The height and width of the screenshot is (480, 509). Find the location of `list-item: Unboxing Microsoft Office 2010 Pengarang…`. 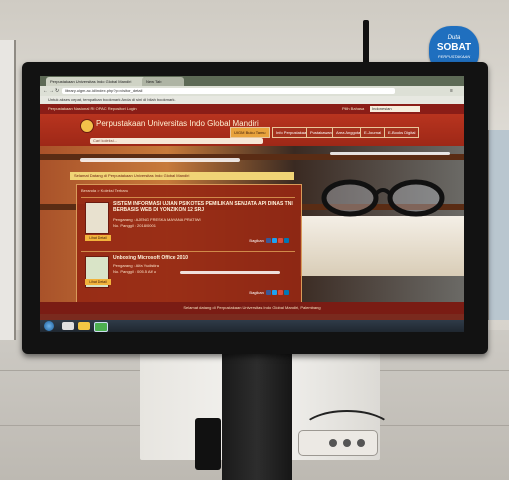

list-item: Unboxing Microsoft Office 2010 Pengarang… is located at coordinates (188, 276).